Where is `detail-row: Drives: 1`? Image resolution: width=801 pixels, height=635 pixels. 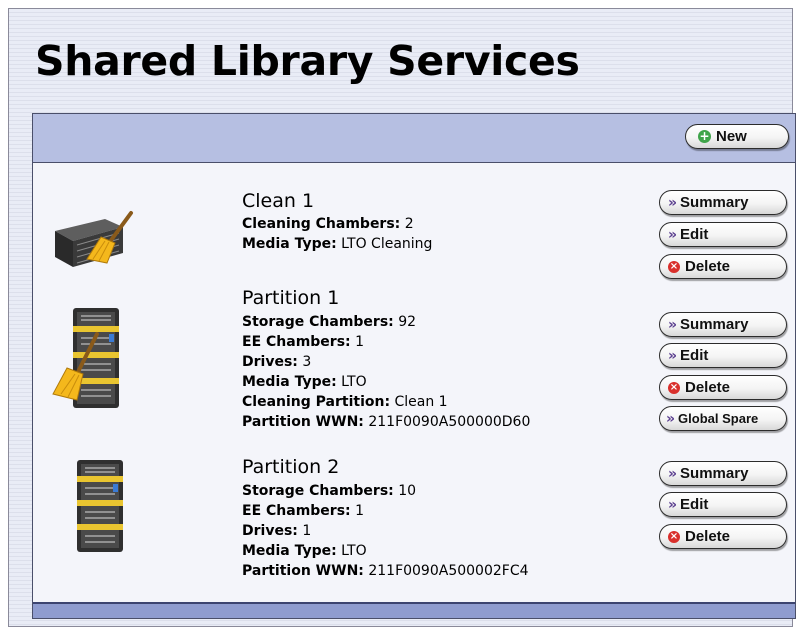 detail-row: Drives: 1 is located at coordinates (385, 531).